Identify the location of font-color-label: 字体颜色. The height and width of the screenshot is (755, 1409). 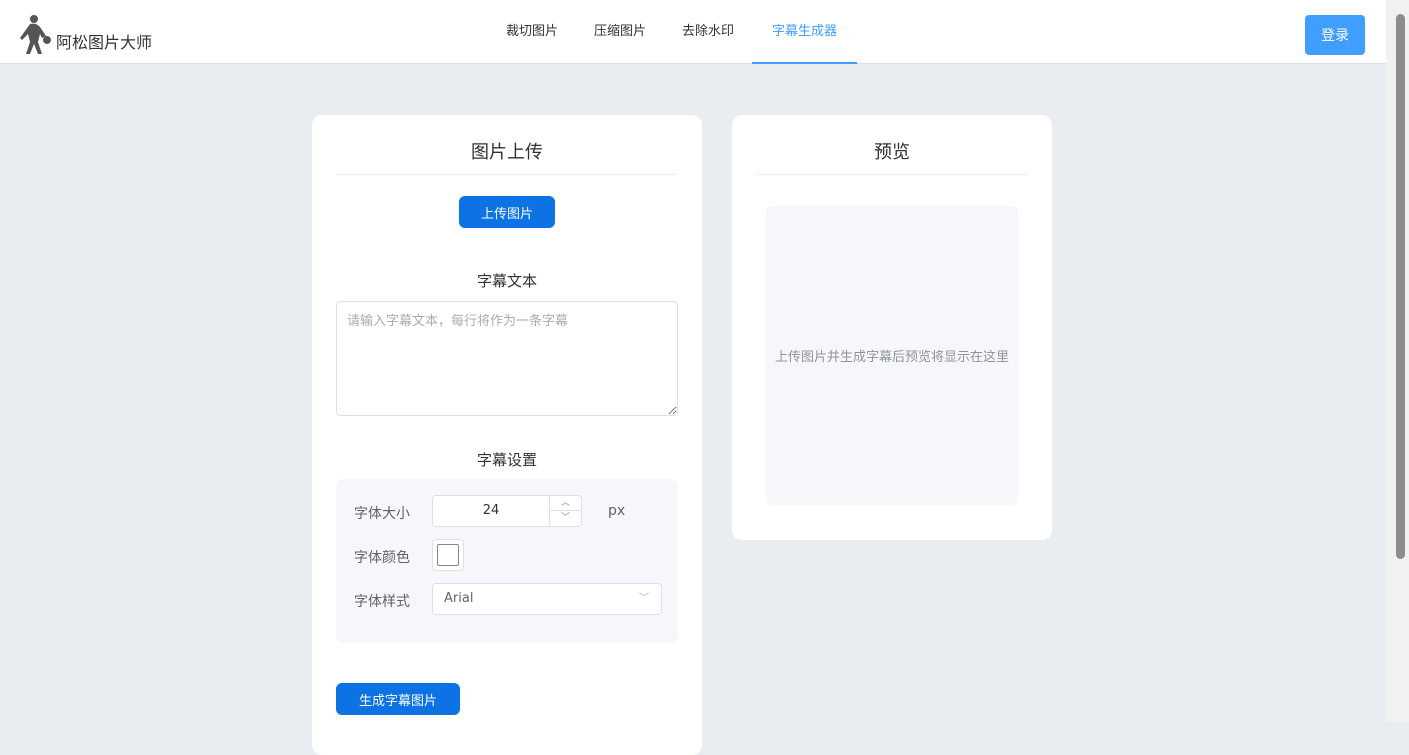
(382, 558).